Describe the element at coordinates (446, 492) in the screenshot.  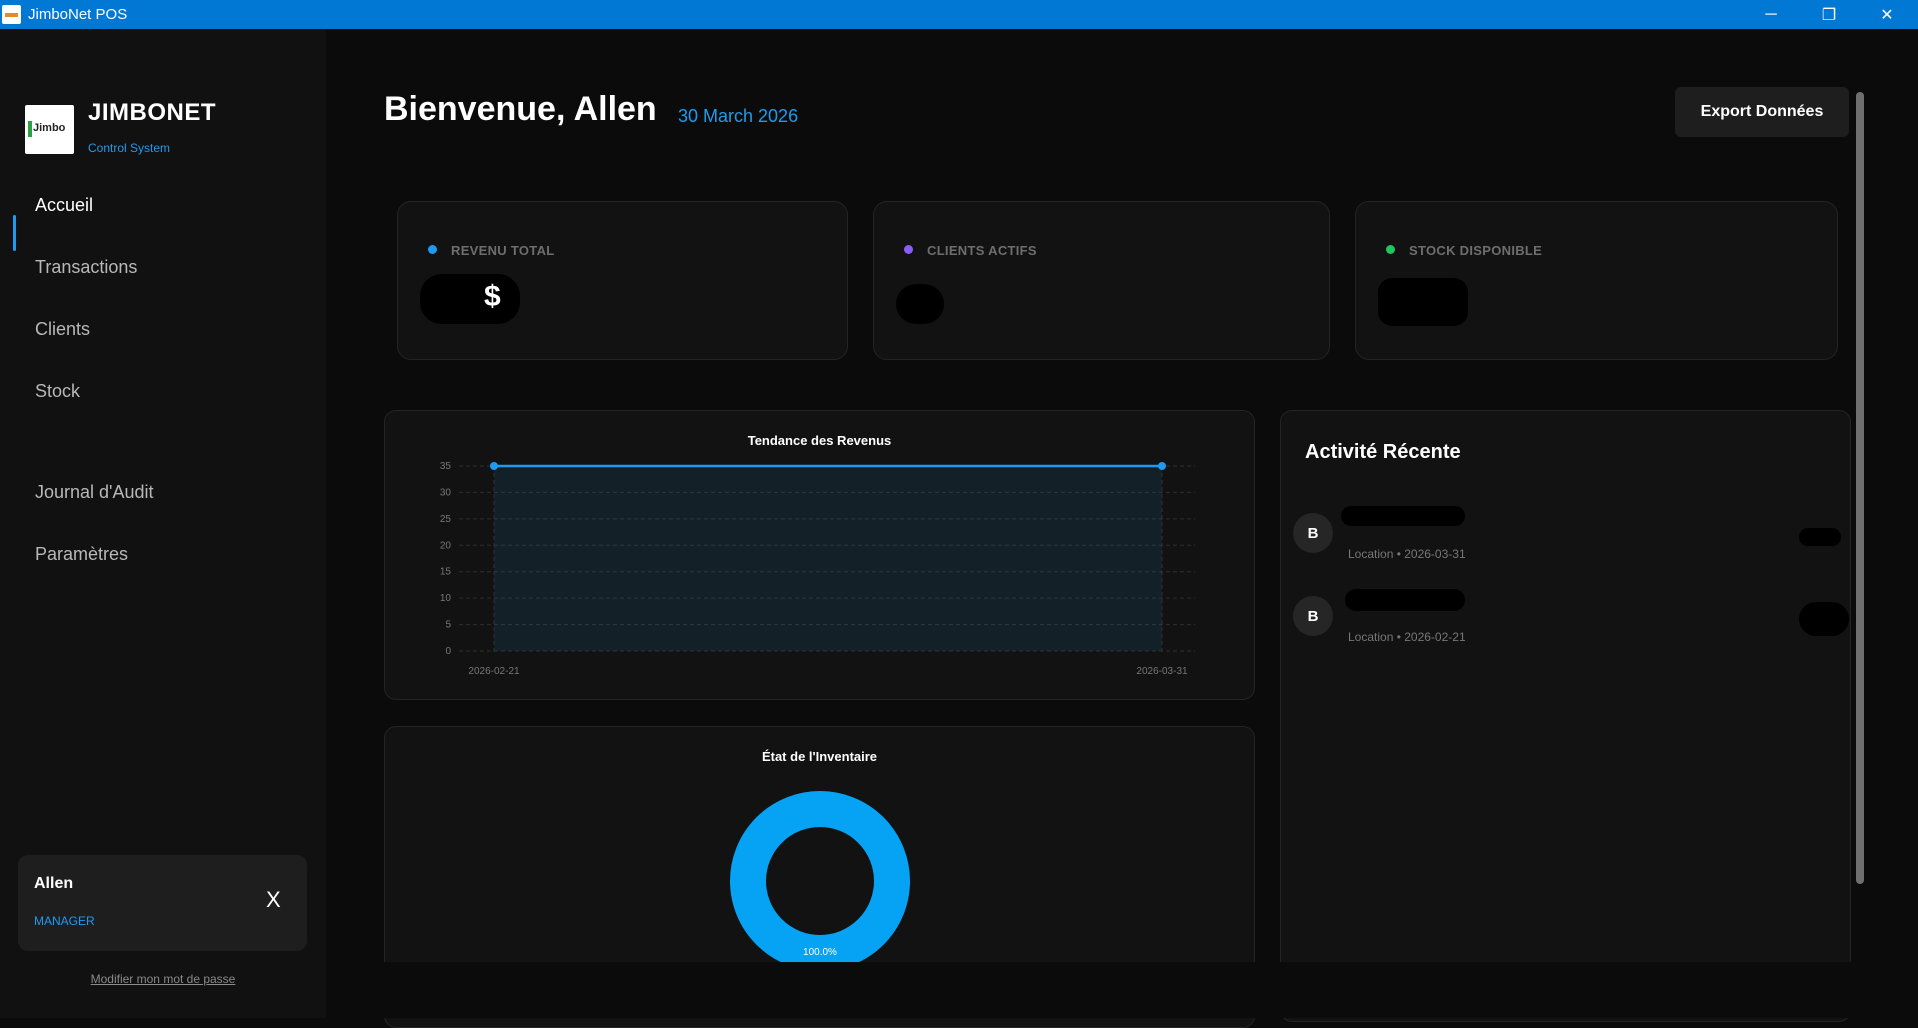
I see `y-tick-label: 30` at that location.